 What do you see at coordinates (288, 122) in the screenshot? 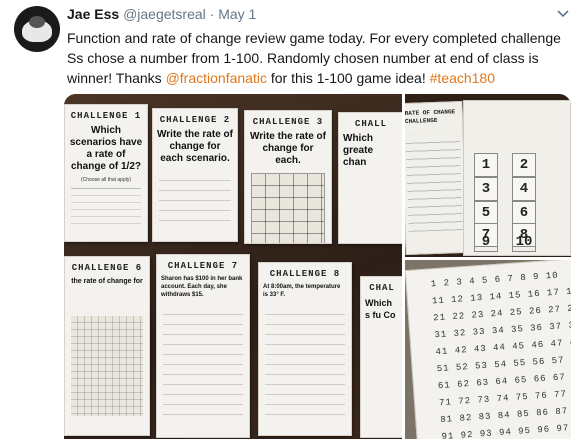
I see `card-title: CHALLENGE 3` at bounding box center [288, 122].